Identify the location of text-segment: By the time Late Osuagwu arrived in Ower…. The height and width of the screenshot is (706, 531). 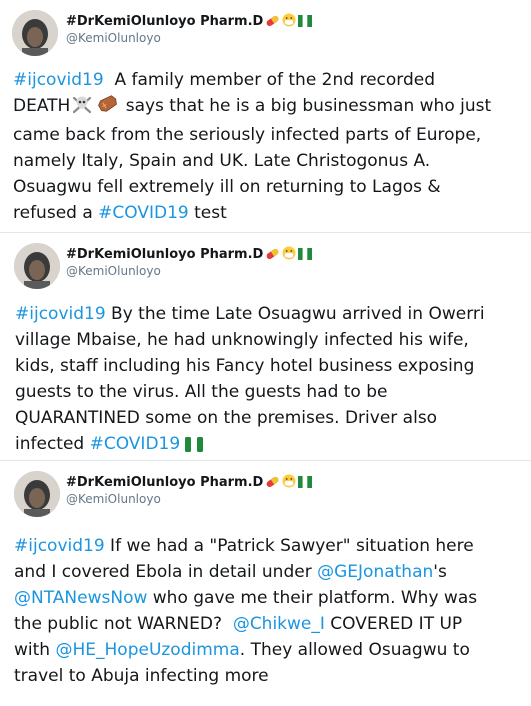
(295, 314).